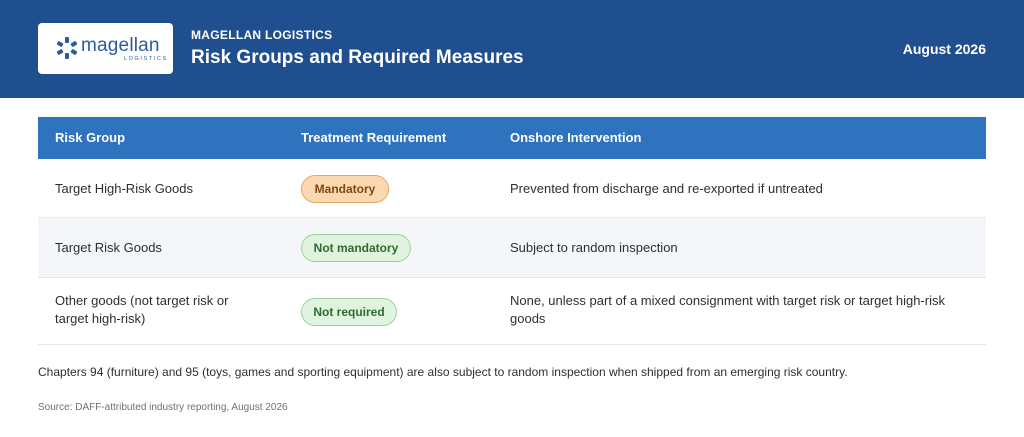  What do you see at coordinates (67, 48) in the screenshot?
I see `logo-star-icon` at bounding box center [67, 48].